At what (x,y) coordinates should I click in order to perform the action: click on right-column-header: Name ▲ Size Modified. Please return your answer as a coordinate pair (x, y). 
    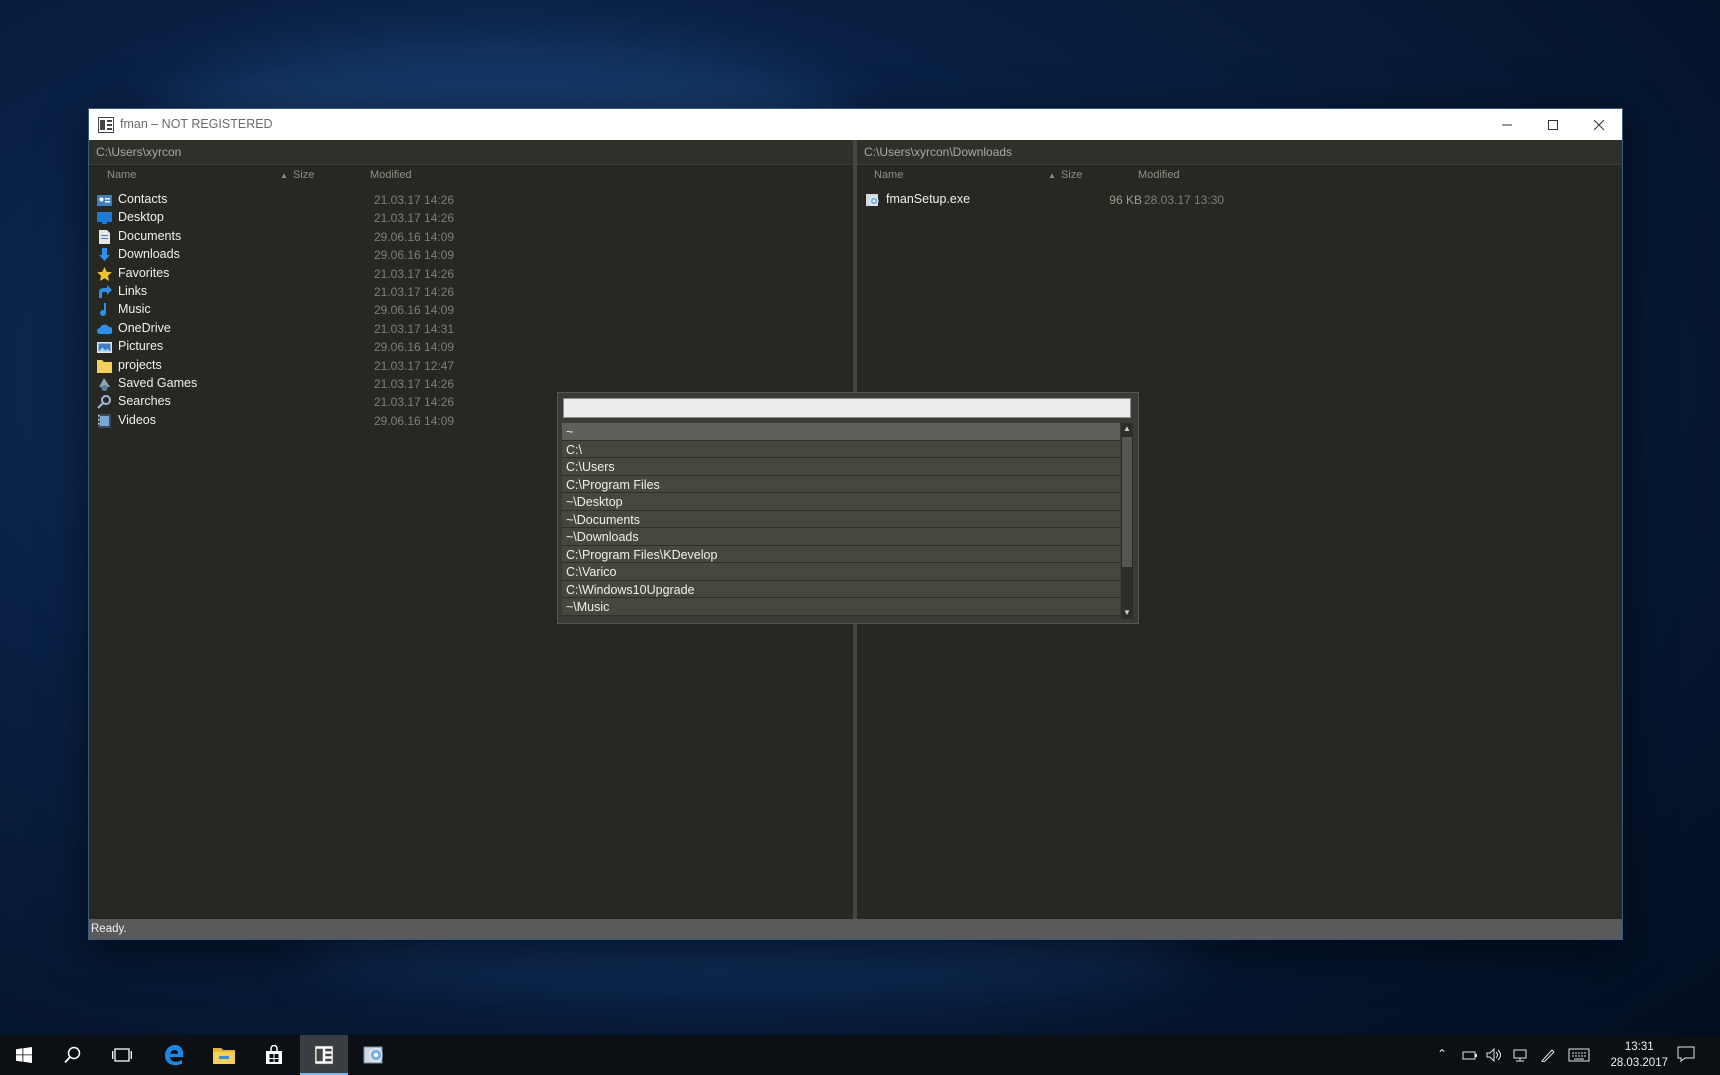
    Looking at the image, I should click on (1239, 175).